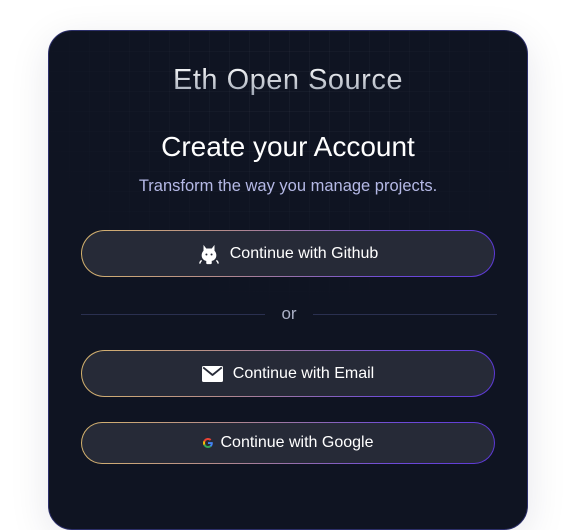 The image size is (577, 530). What do you see at coordinates (405, 314) in the screenshot?
I see `divider-line-right` at bounding box center [405, 314].